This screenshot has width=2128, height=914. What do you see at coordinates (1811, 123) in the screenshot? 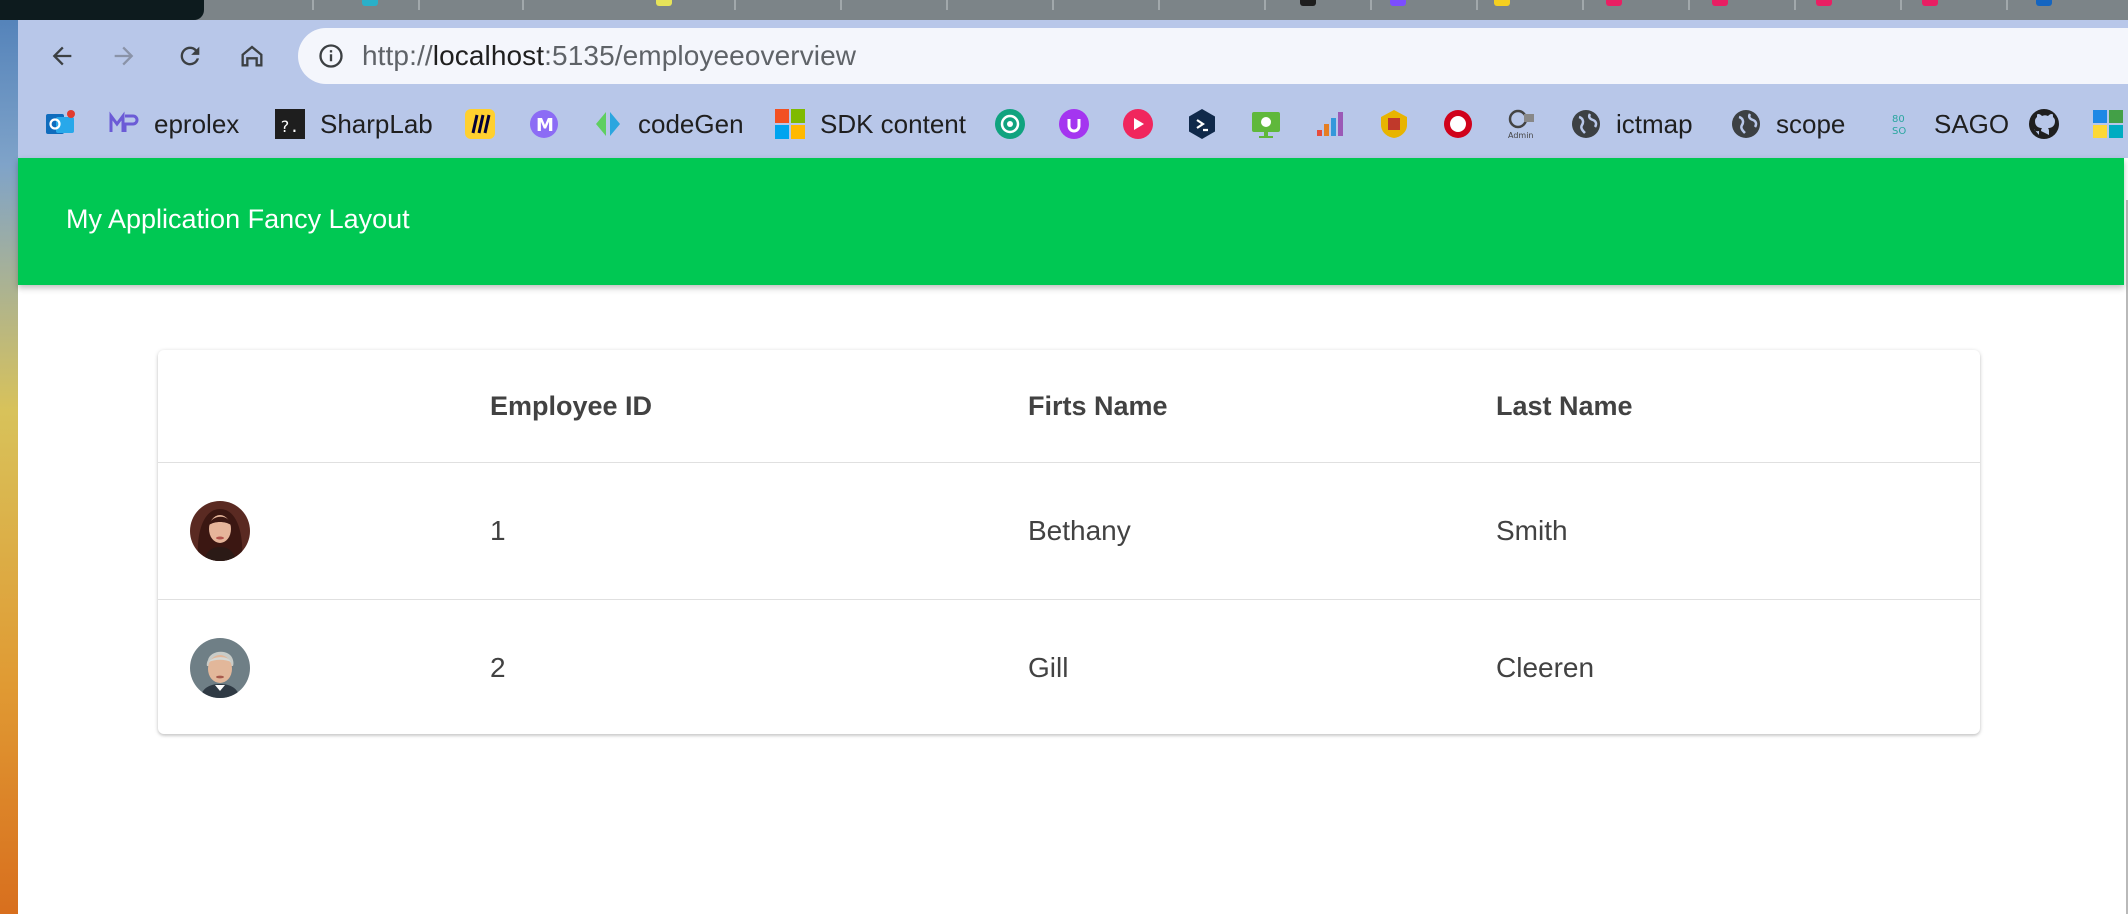
I see `bookmark-label: scope` at bounding box center [1811, 123].